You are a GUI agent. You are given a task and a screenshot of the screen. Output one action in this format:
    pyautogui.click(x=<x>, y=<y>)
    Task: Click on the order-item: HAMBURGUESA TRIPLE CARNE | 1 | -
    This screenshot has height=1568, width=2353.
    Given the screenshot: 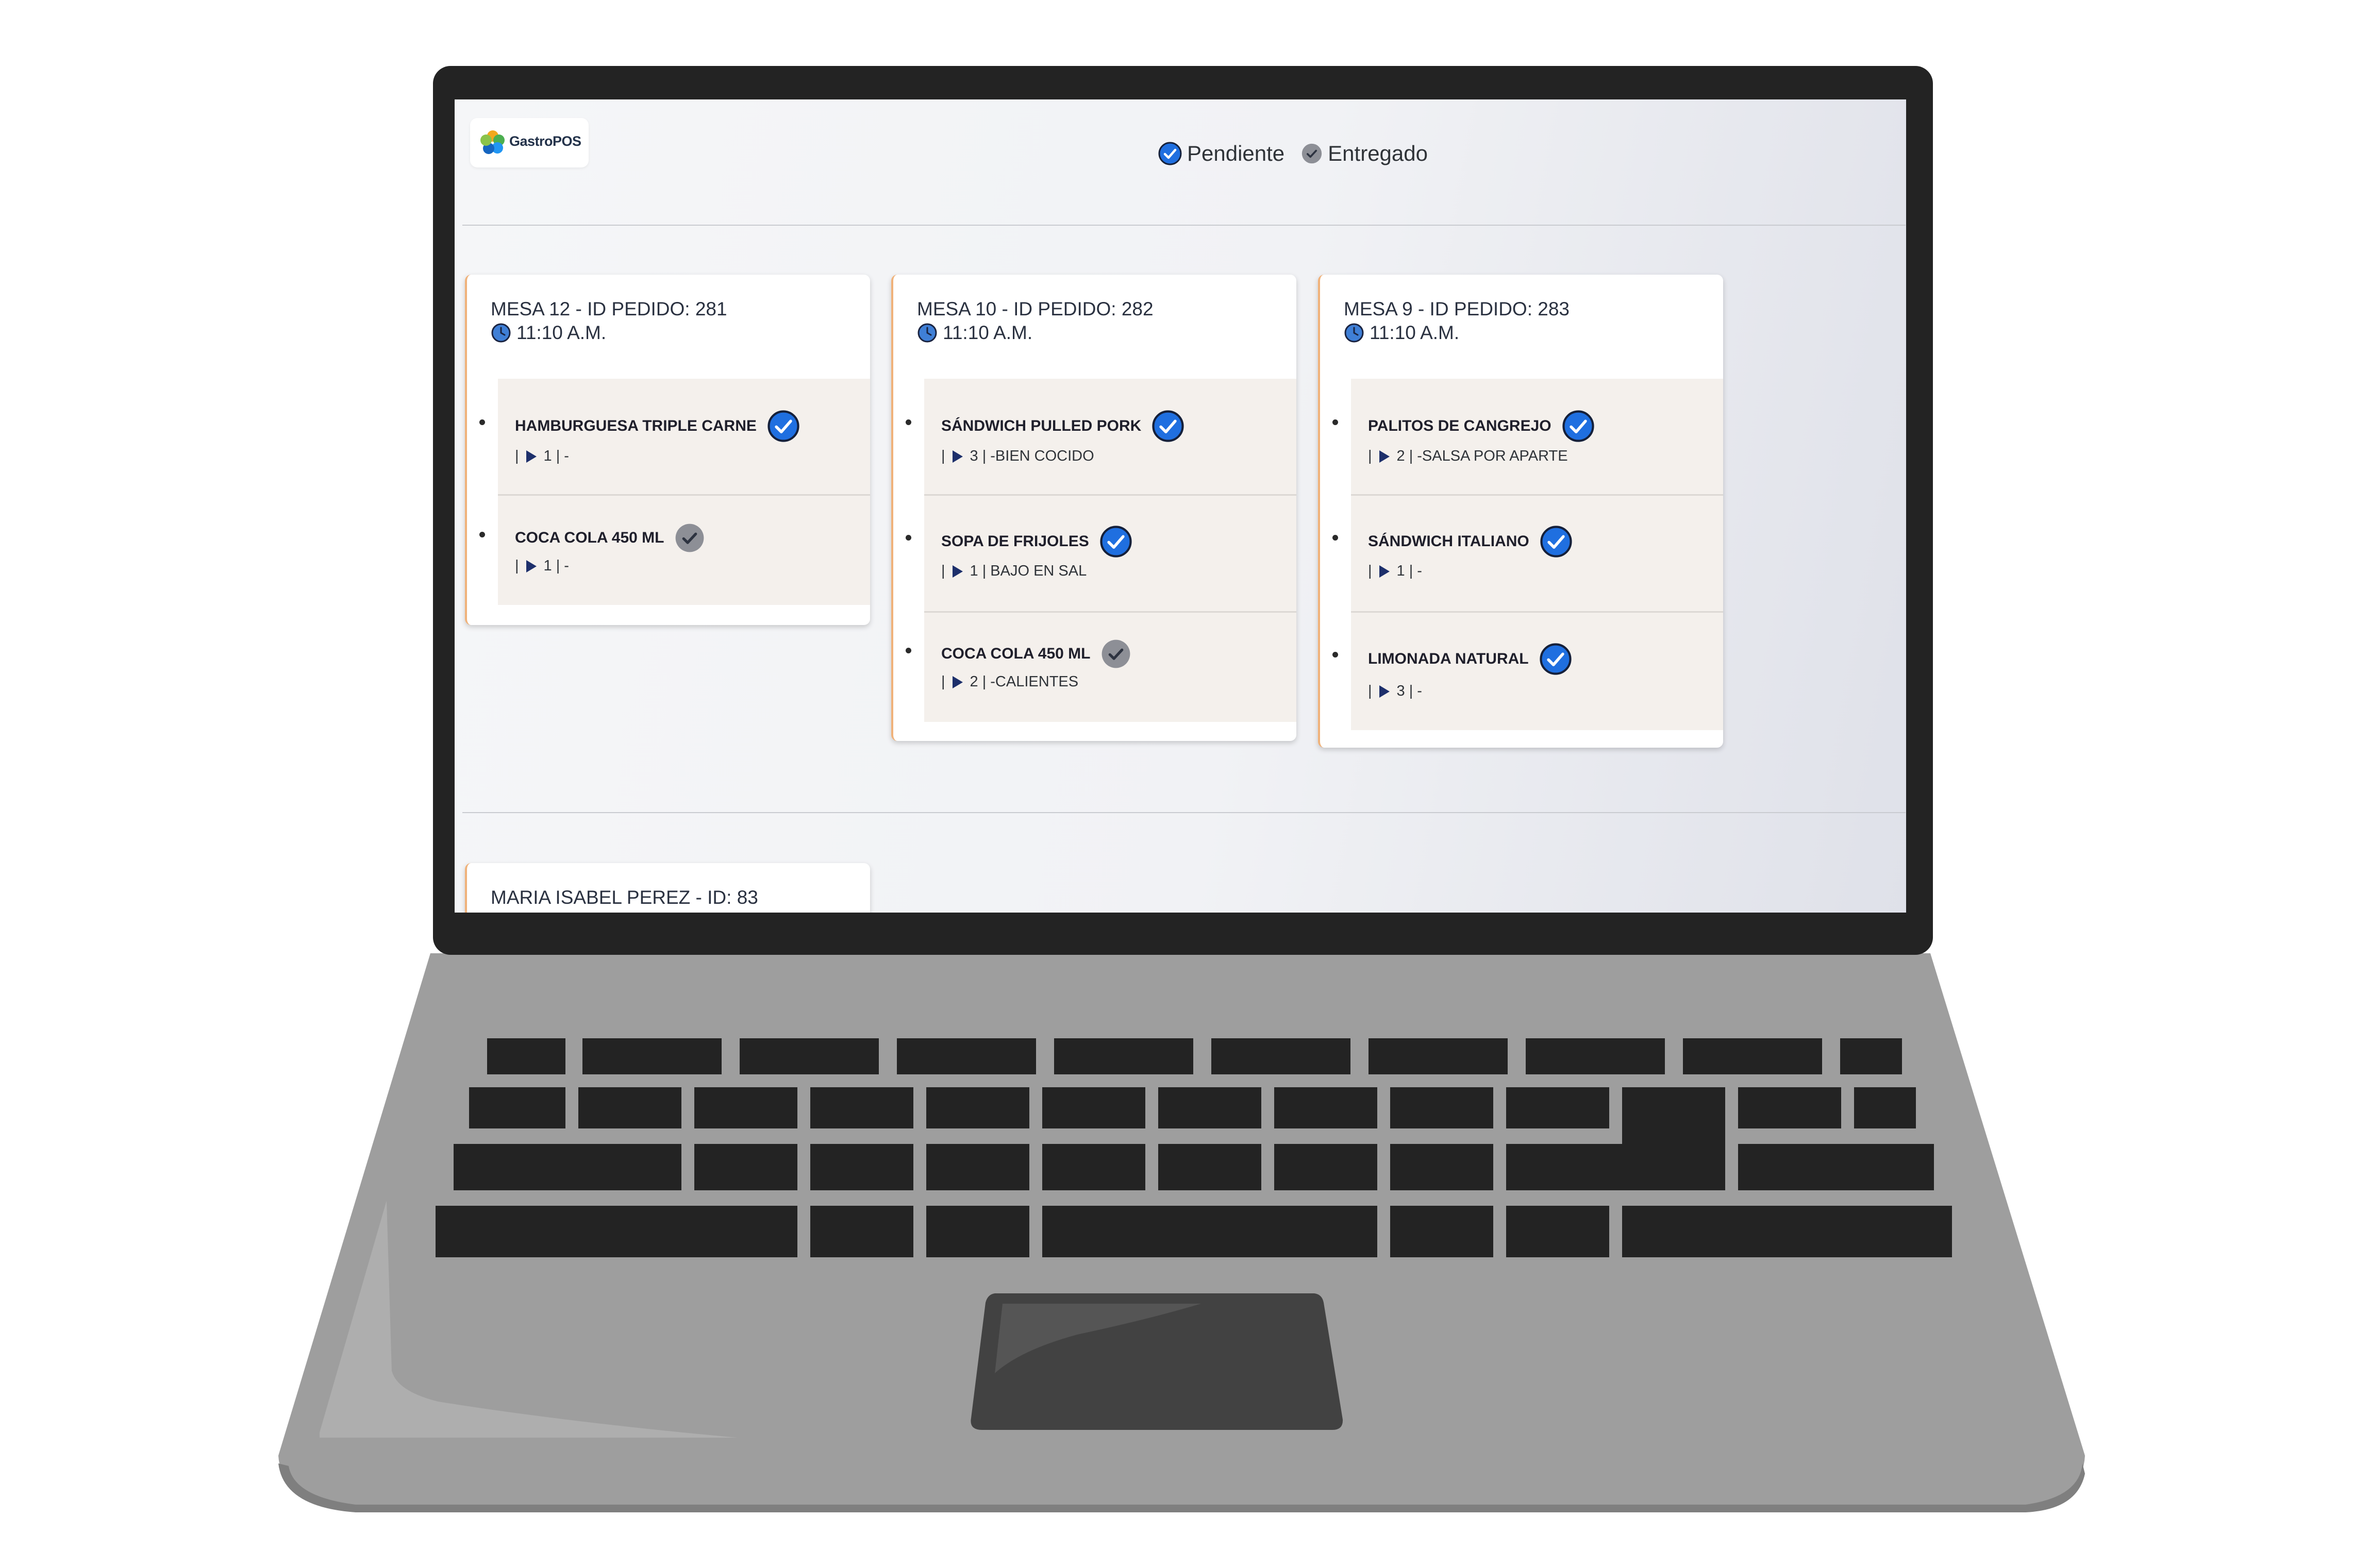 What is the action you would take?
    pyautogui.click(x=674, y=436)
    